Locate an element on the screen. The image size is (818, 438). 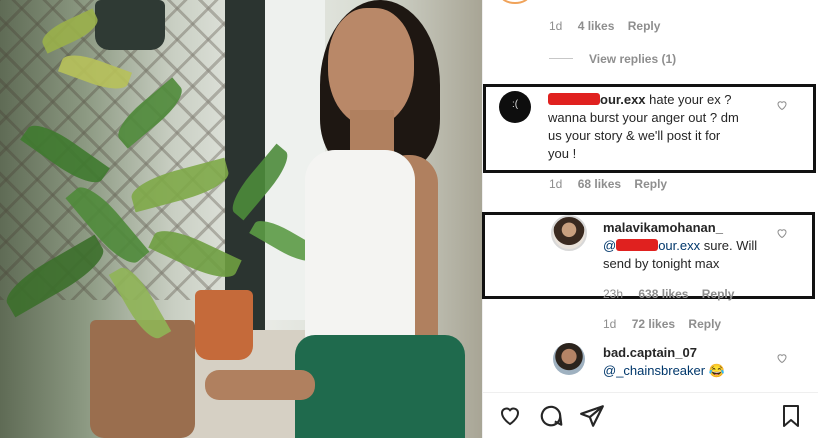
person-hand is located at coordinates (260, 385).